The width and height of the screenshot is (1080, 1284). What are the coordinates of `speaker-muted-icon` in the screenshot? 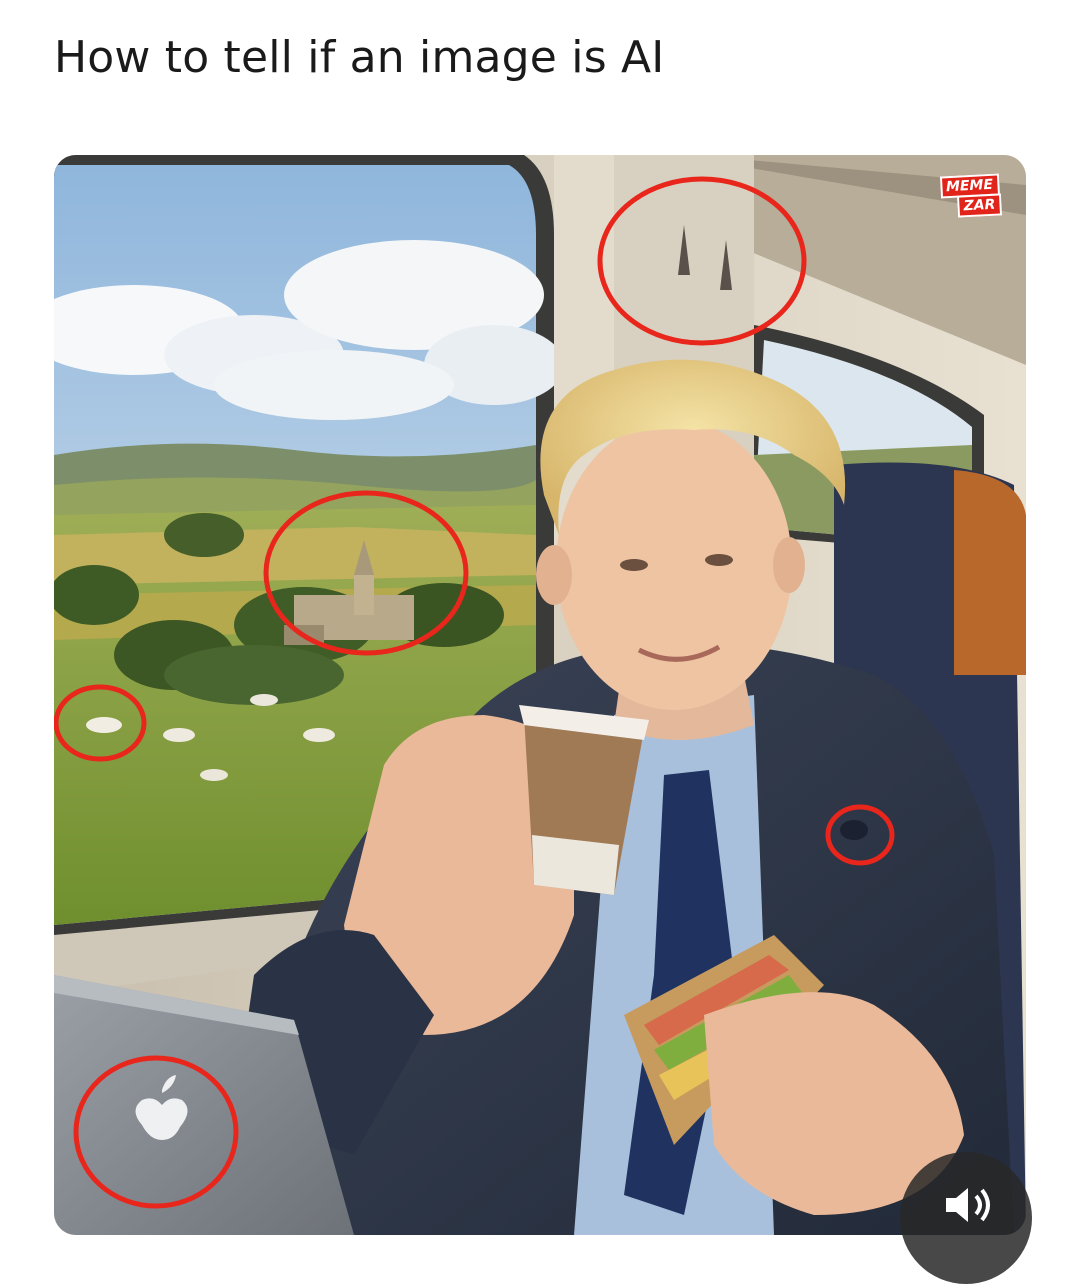 It's located at (968, 1205).